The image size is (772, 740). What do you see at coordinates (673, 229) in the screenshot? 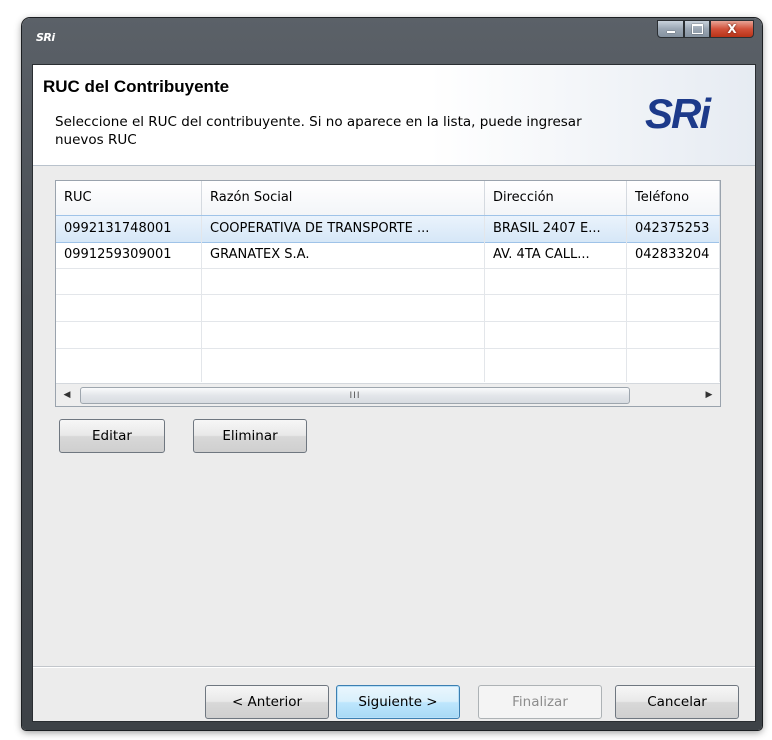
I see `cell-telefono: 042375253` at bounding box center [673, 229].